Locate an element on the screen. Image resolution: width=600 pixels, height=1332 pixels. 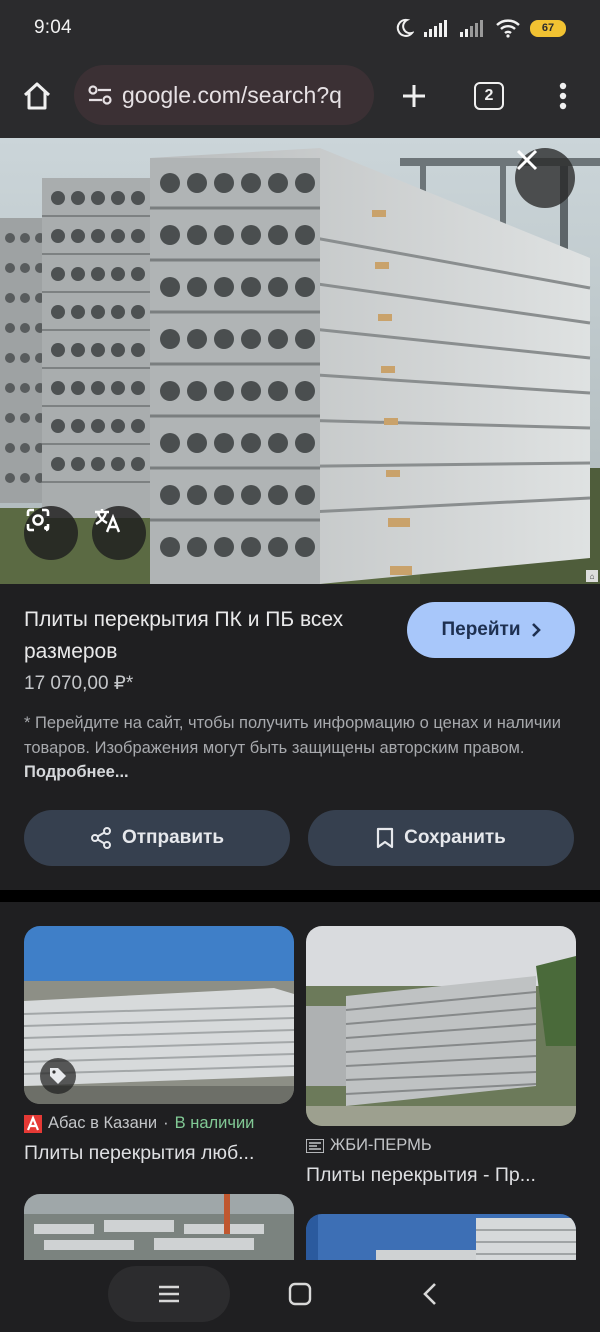
save-button: Сохранить is located at coordinates (441, 838).